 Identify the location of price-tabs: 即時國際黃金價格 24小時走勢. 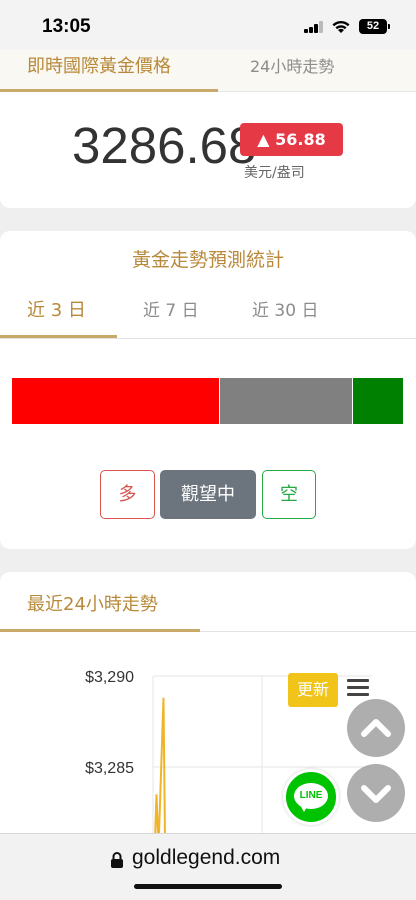
(208, 71).